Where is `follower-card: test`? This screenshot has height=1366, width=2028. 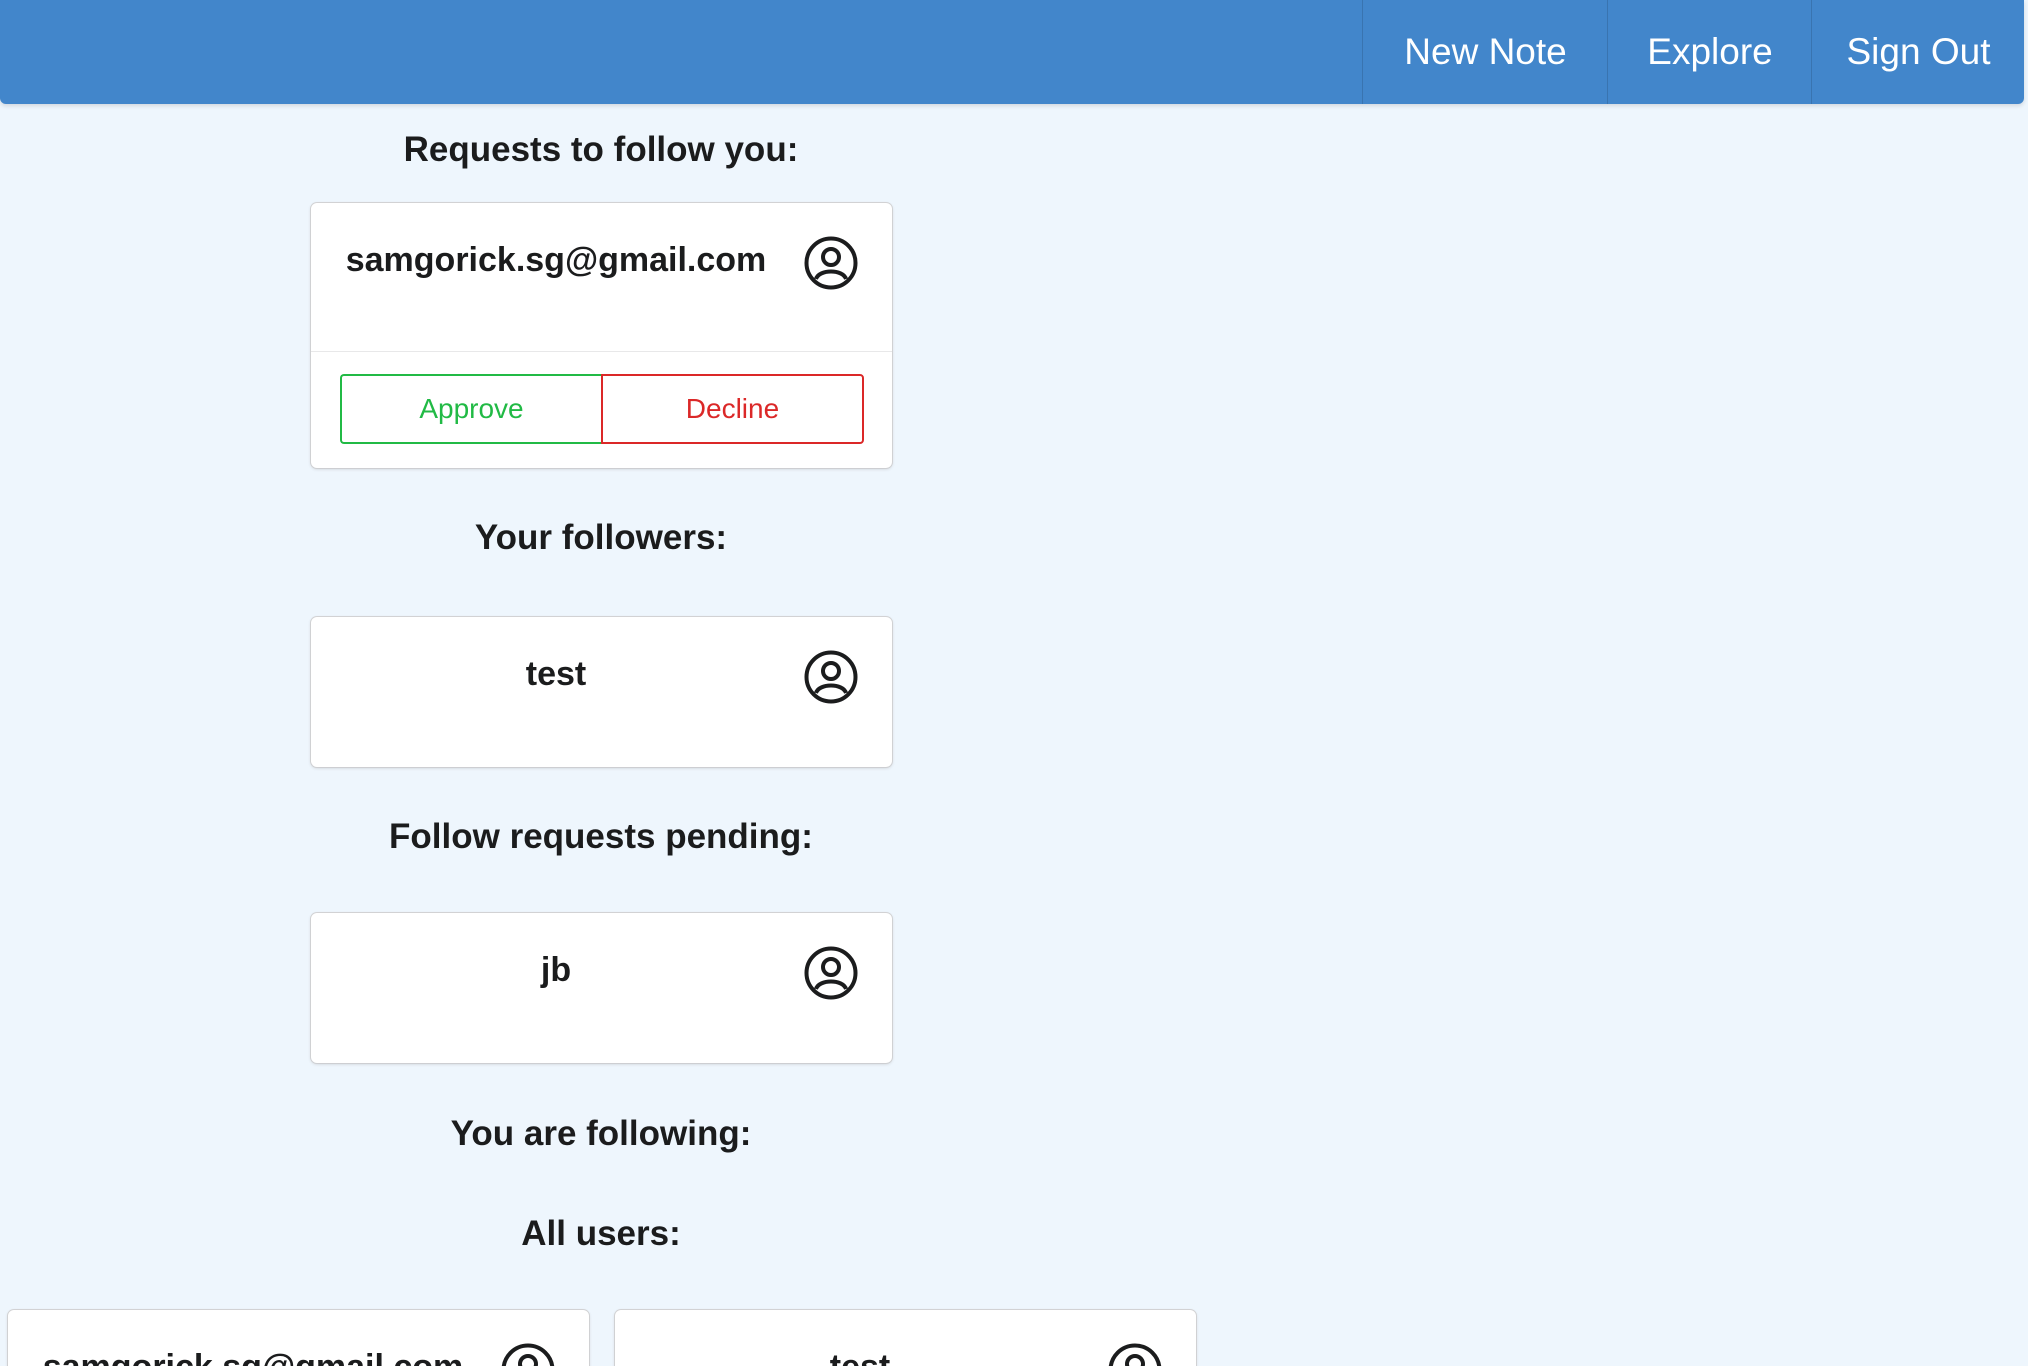 follower-card: test is located at coordinates (601, 692).